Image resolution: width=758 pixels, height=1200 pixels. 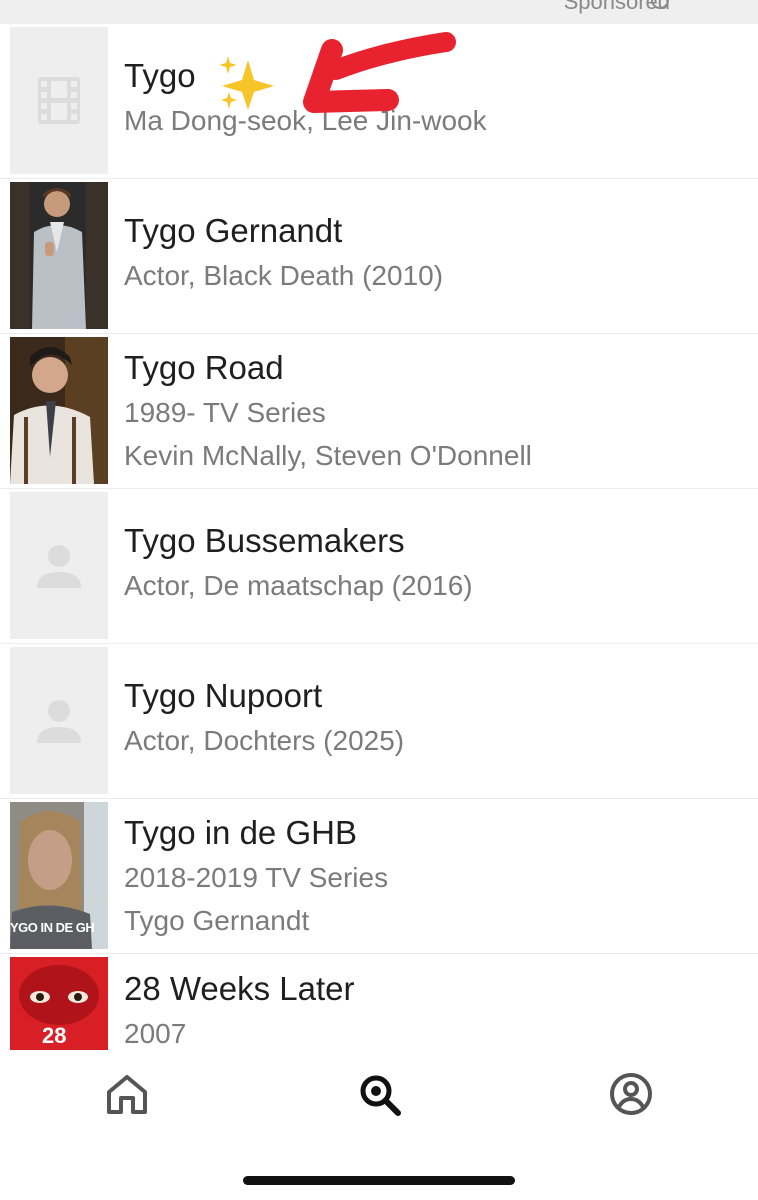 I want to click on result-title: Tygo Road, so click(x=204, y=367).